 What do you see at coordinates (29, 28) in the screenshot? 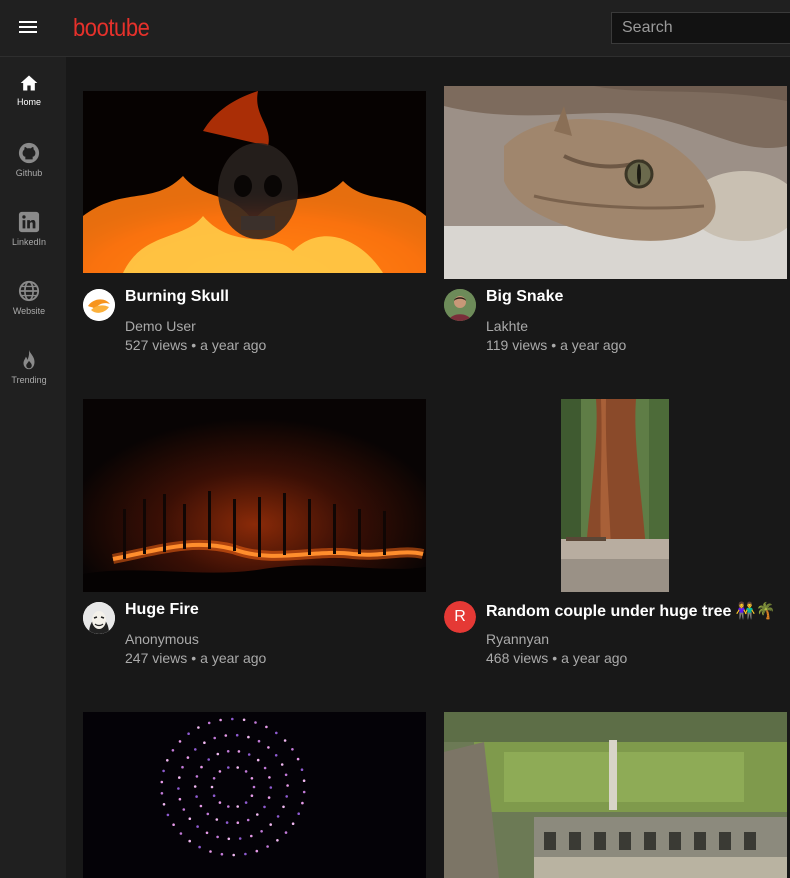
I see `hamburger-menu-icon` at bounding box center [29, 28].